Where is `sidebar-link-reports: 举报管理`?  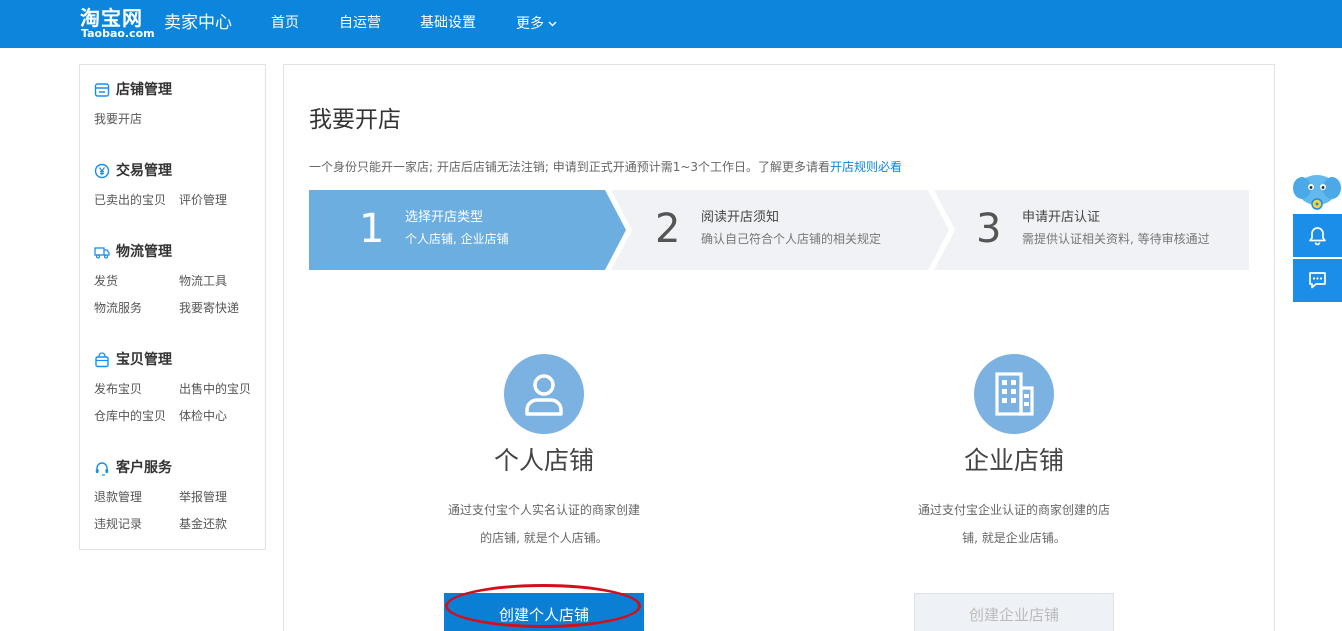 sidebar-link-reports: 举报管理 is located at coordinates (203, 497).